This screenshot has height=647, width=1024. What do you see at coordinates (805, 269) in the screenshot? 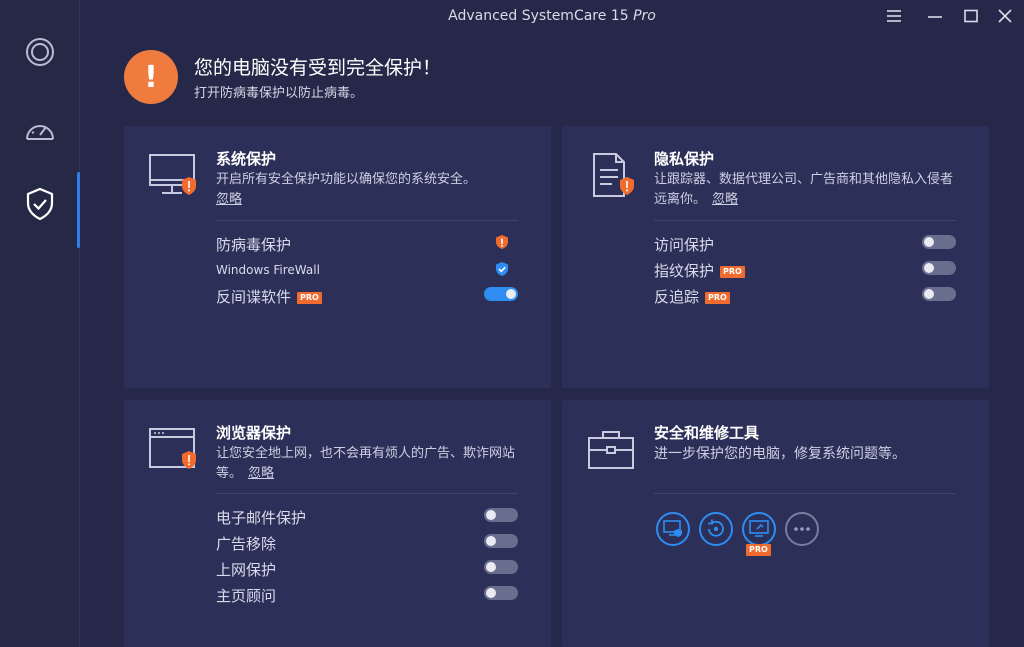
I see `row-fingerprint-protection: 指纹保护 PRO` at bounding box center [805, 269].